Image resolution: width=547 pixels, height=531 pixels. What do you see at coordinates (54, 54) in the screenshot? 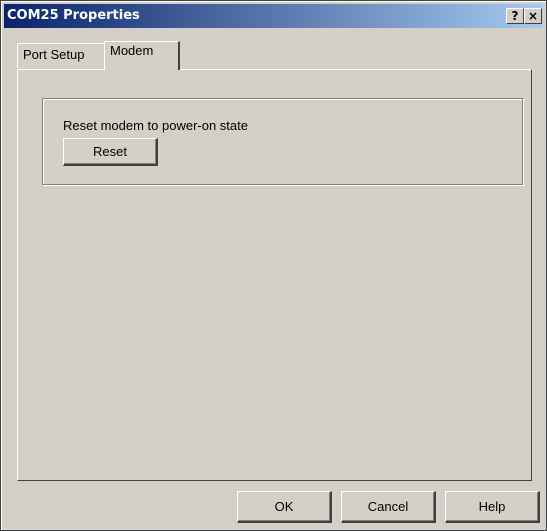
I see `tab-port-setup-label: Port Setup` at bounding box center [54, 54].